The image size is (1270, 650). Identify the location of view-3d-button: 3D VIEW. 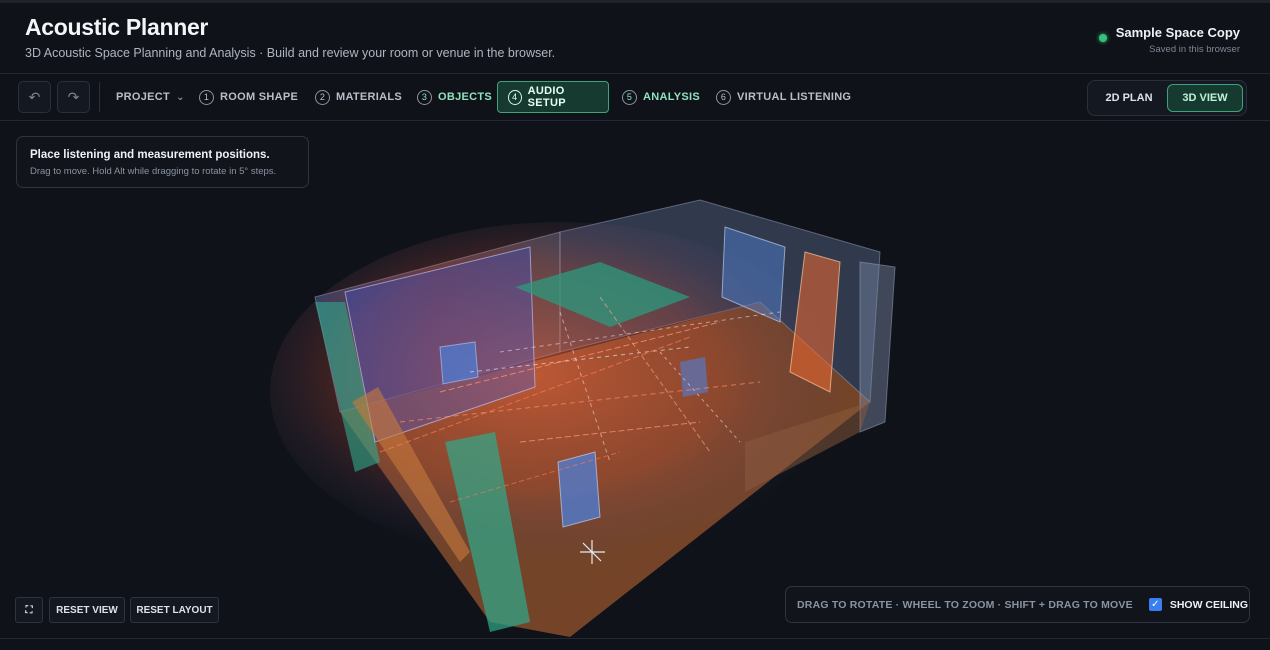
(1205, 98).